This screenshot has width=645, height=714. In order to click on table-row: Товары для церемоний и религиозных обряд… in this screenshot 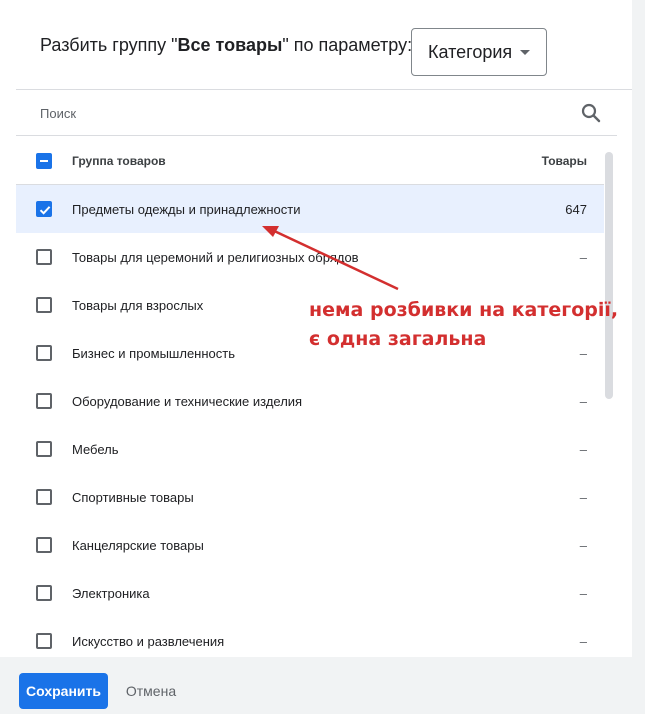, I will do `click(310, 257)`.